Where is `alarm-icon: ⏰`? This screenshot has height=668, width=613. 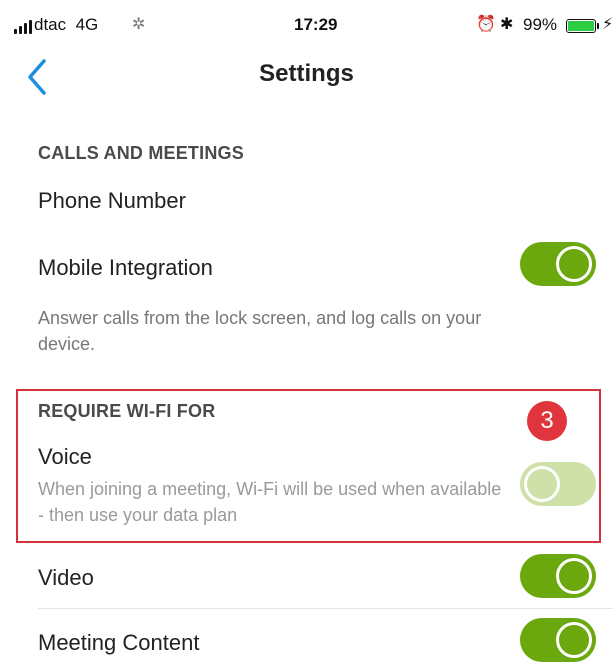
alarm-icon: ⏰ is located at coordinates (486, 24).